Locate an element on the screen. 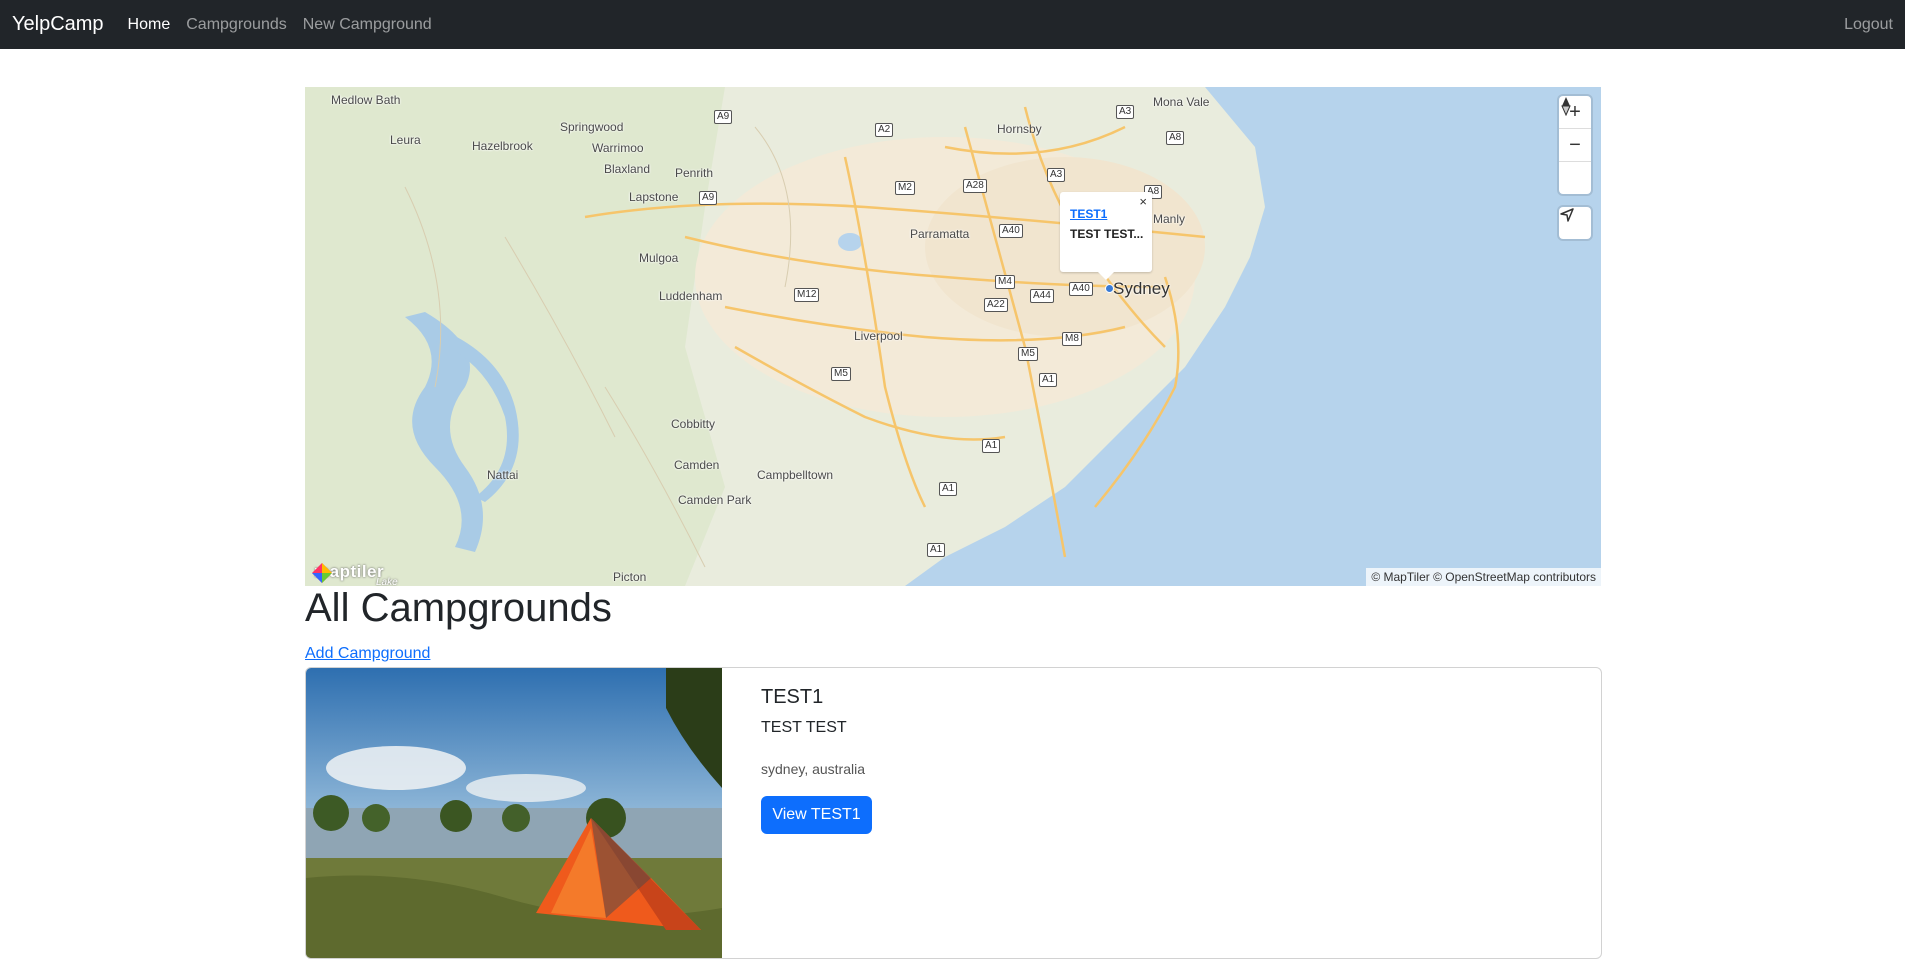  place-label: Camden Park is located at coordinates (715, 500).